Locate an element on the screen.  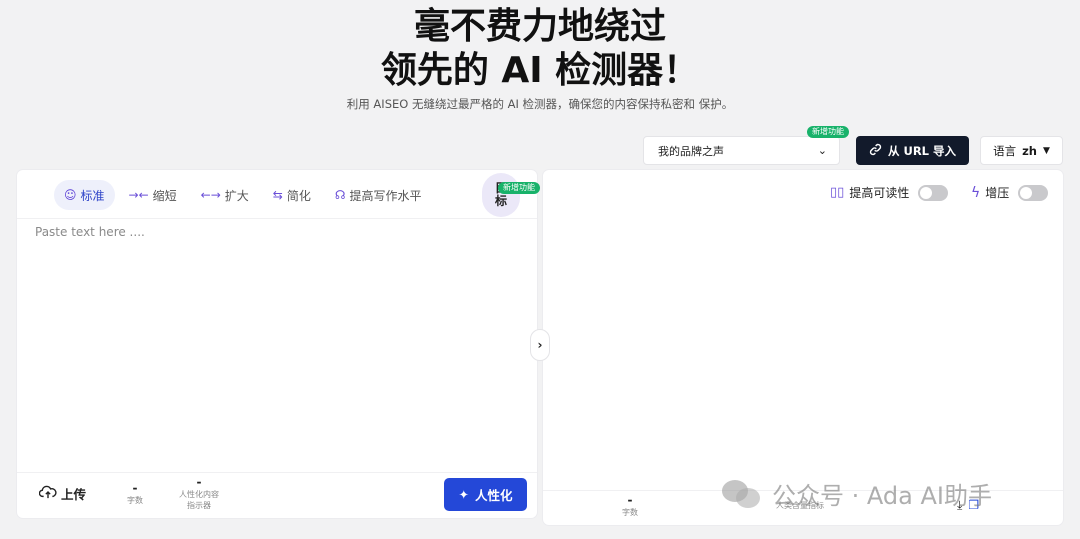
shrink-arrows-icon: →← is located at coordinates (138, 195).